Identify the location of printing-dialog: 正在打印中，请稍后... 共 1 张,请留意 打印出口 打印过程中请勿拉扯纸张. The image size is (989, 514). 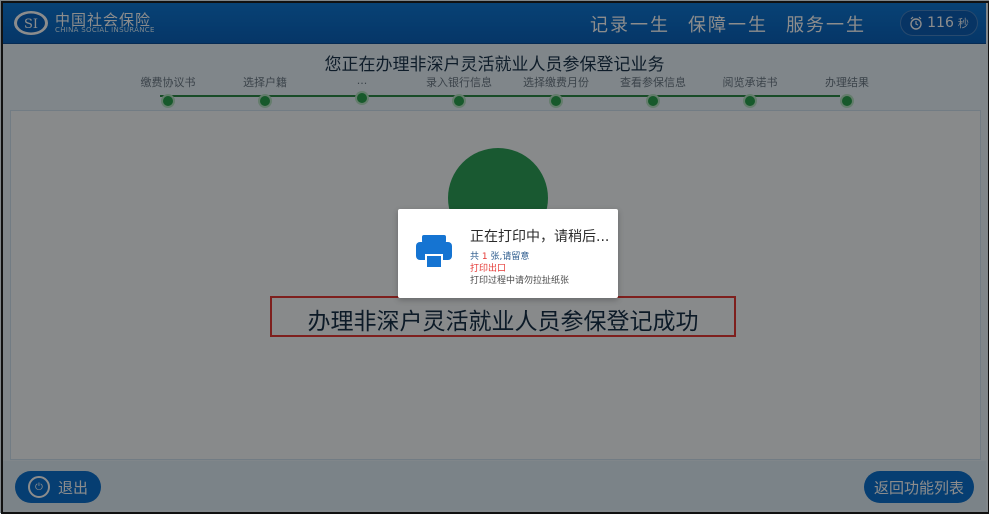
(508, 253).